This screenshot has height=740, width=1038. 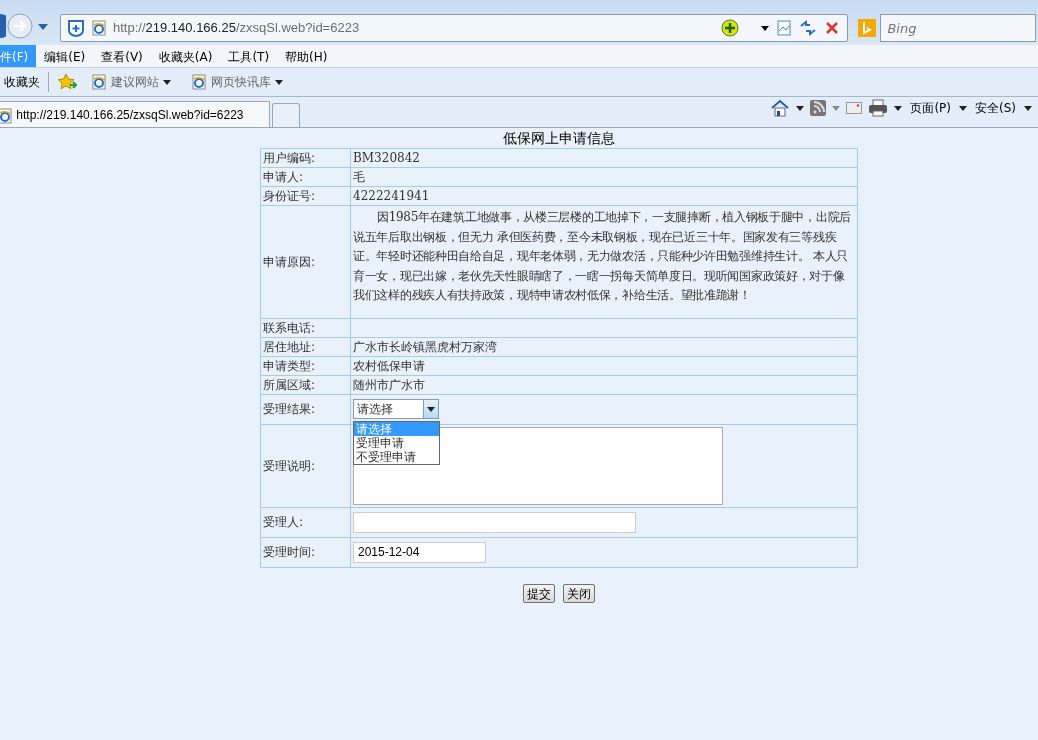 What do you see at coordinates (305, 261) in the screenshot?
I see `field-label: 申请原因:` at bounding box center [305, 261].